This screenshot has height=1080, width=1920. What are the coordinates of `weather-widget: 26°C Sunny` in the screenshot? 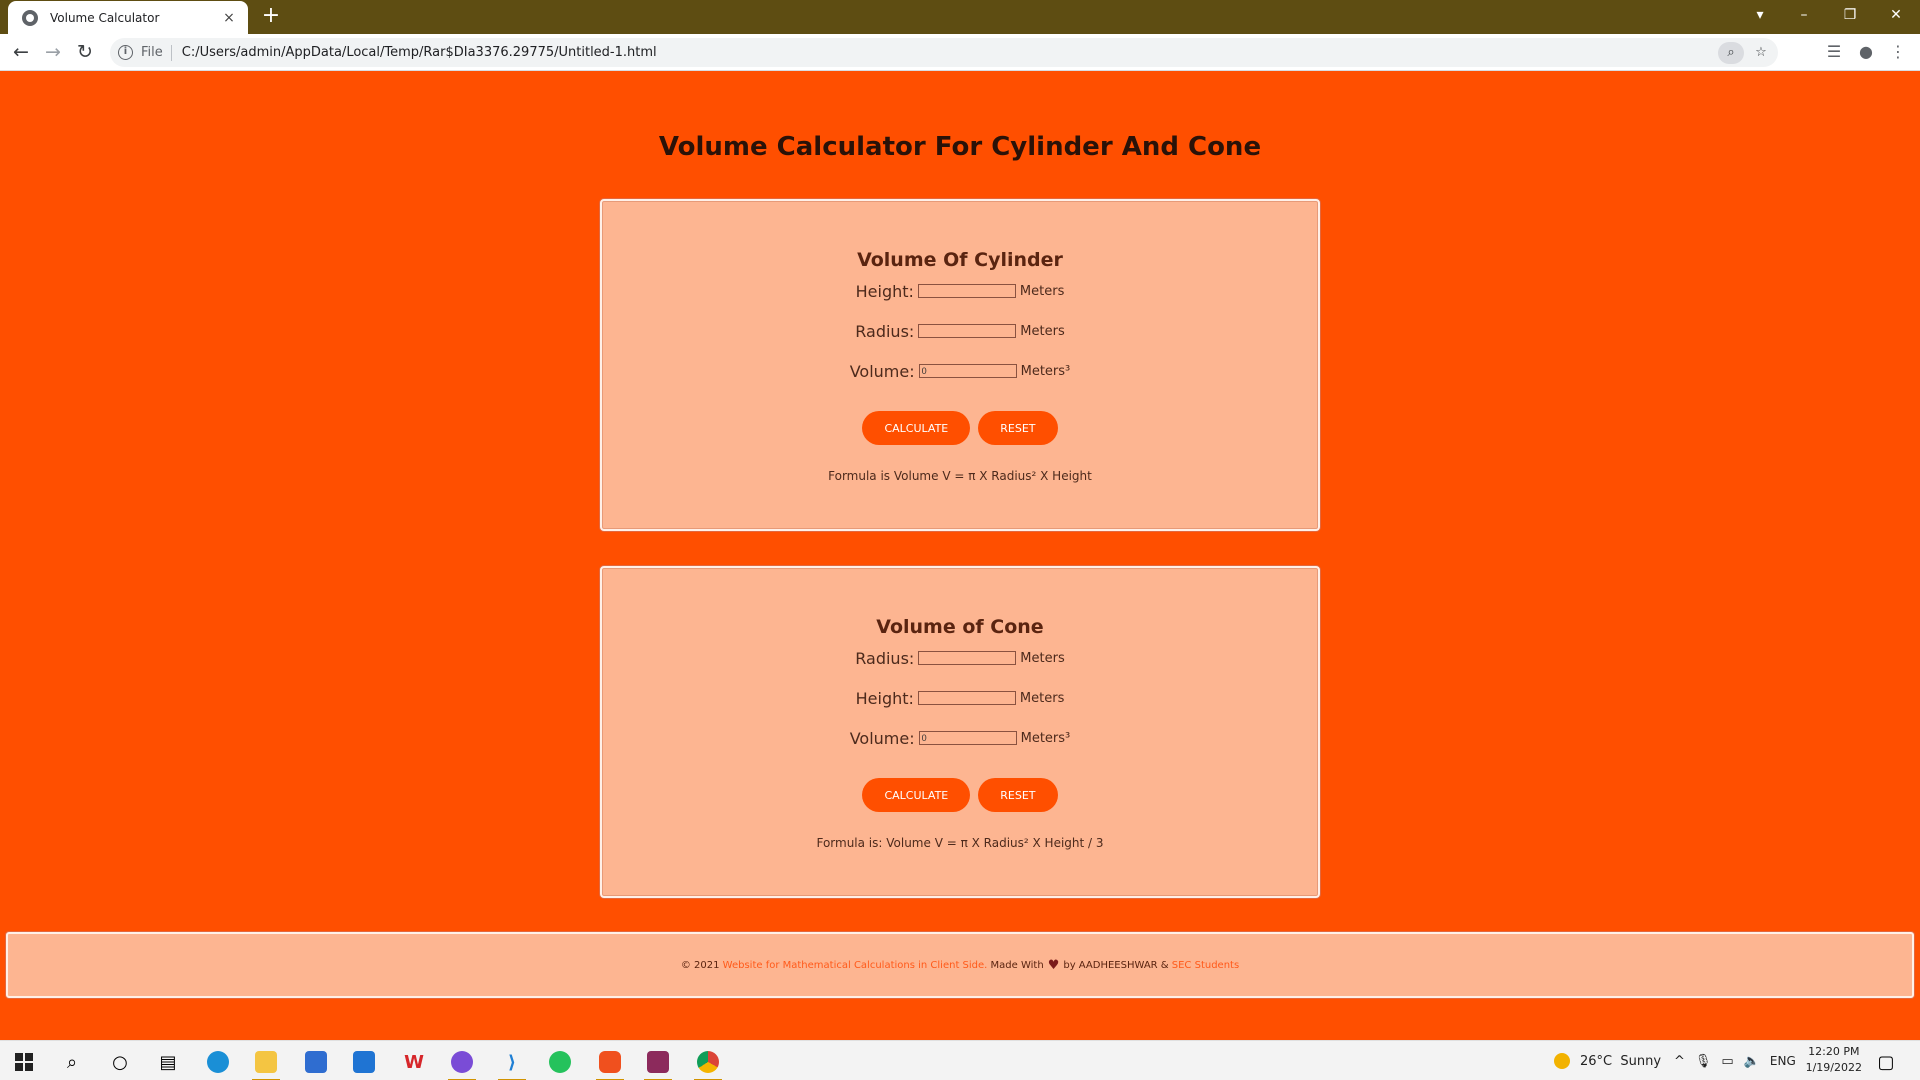 It's located at (1607, 1060).